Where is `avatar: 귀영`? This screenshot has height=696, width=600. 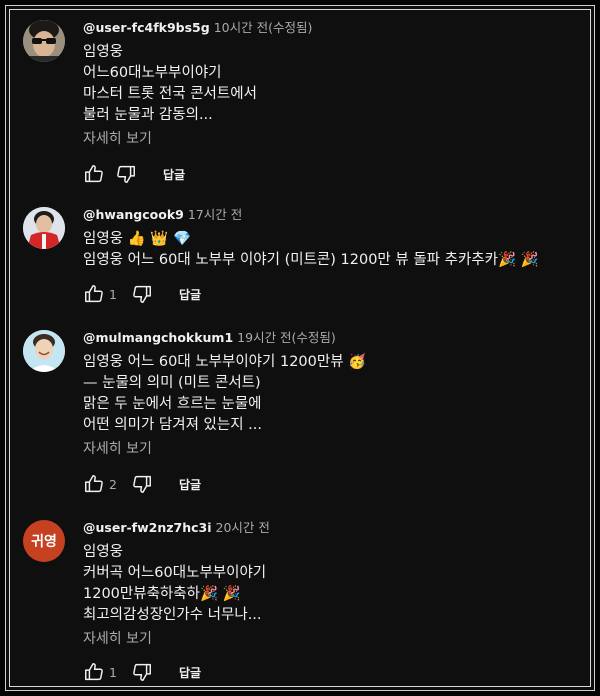 avatar: 귀영 is located at coordinates (44, 541).